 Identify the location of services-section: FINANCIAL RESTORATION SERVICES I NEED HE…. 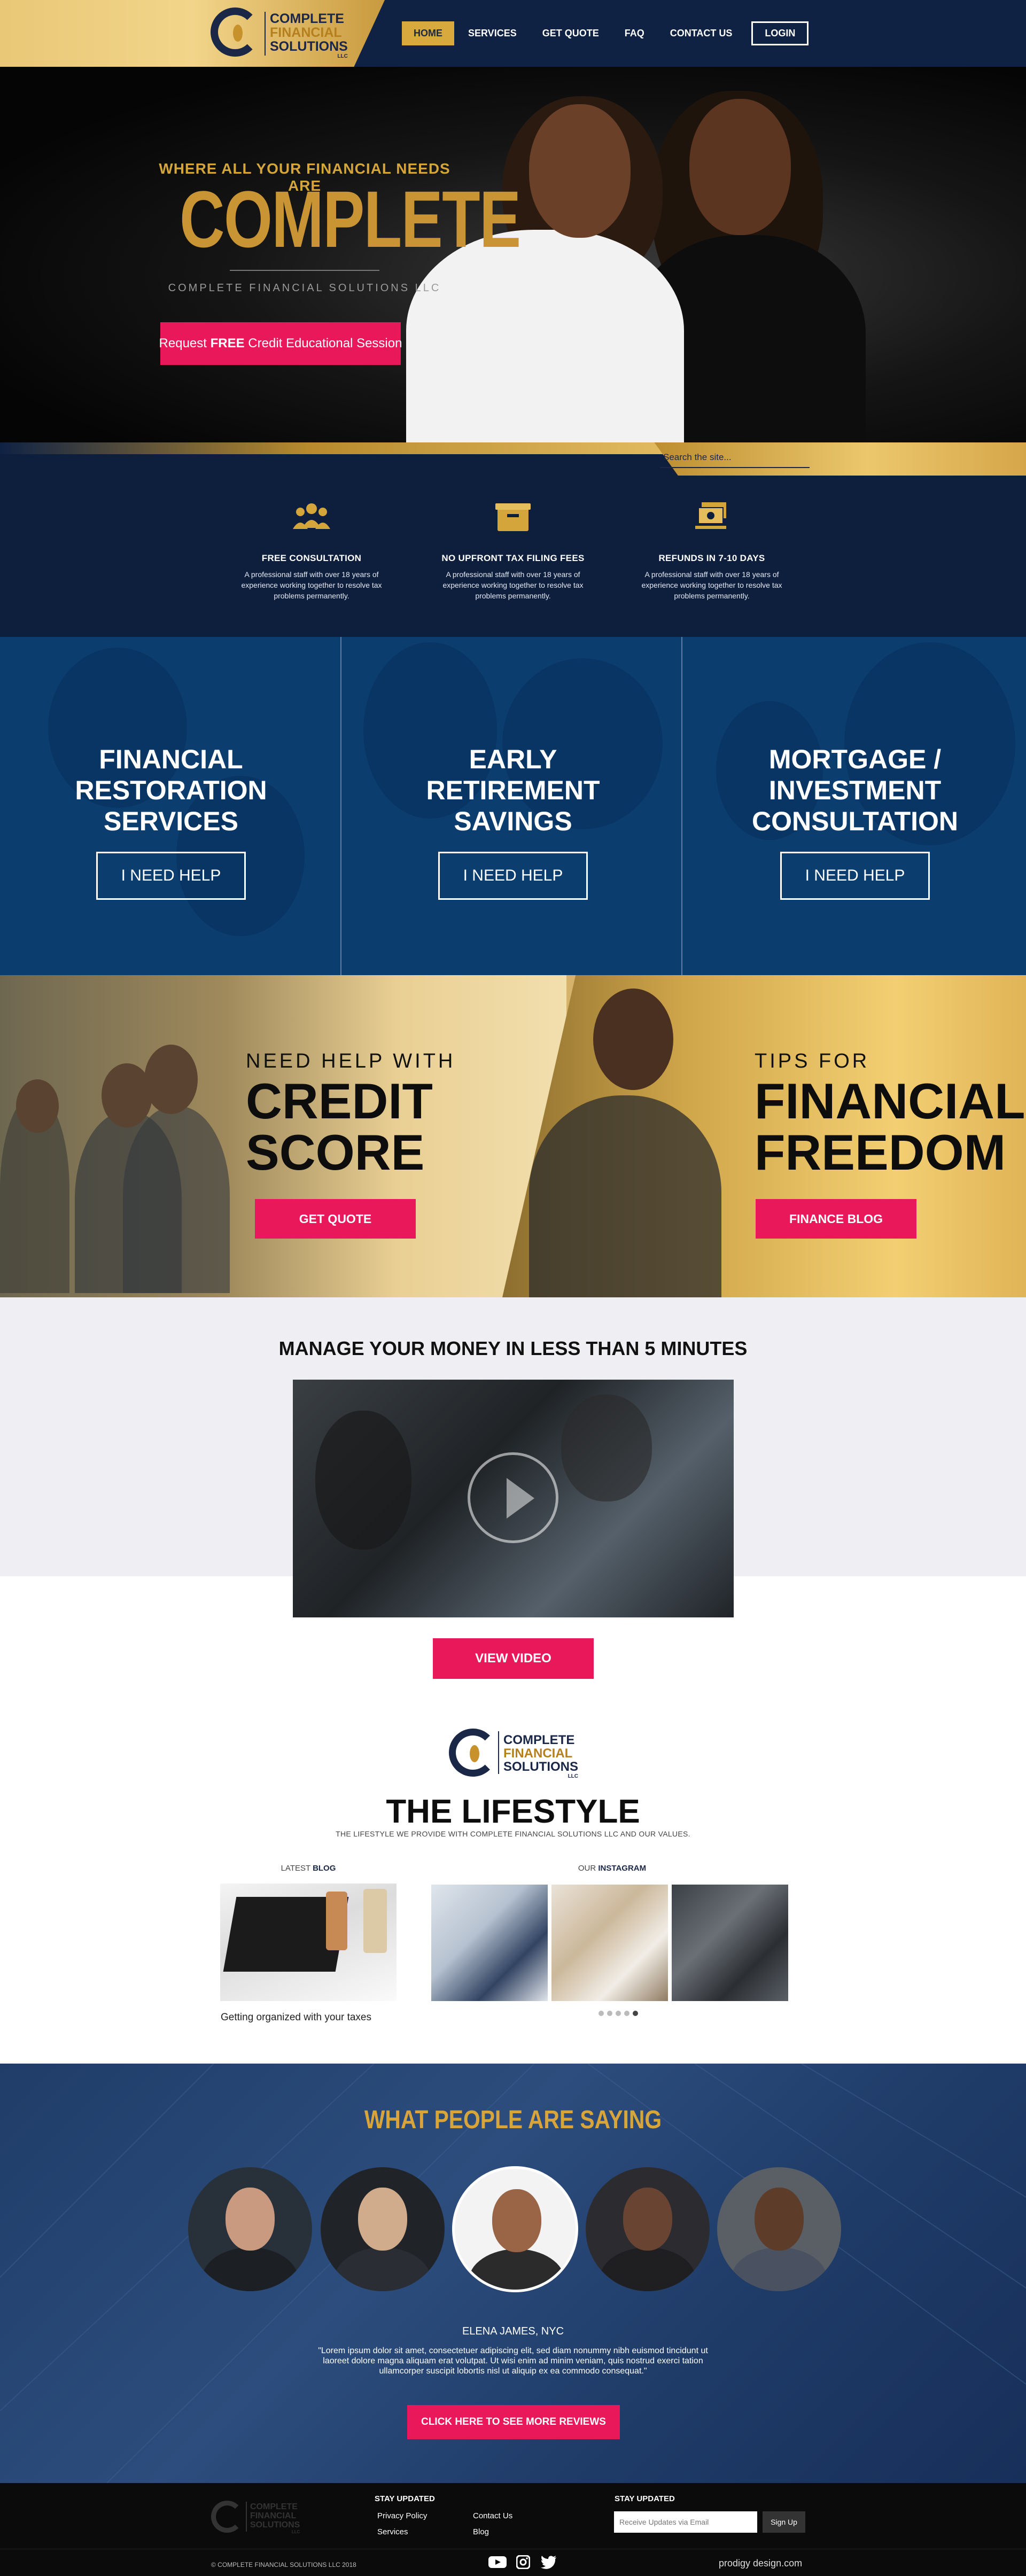
(513, 806).